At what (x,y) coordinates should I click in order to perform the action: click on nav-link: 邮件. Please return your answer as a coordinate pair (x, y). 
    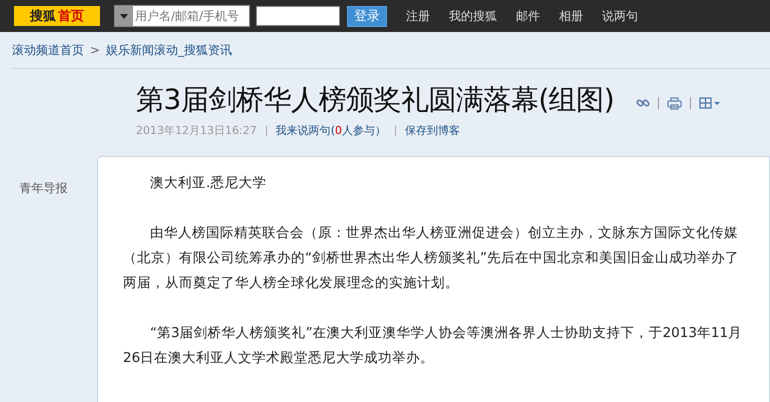
    Looking at the image, I should click on (528, 16).